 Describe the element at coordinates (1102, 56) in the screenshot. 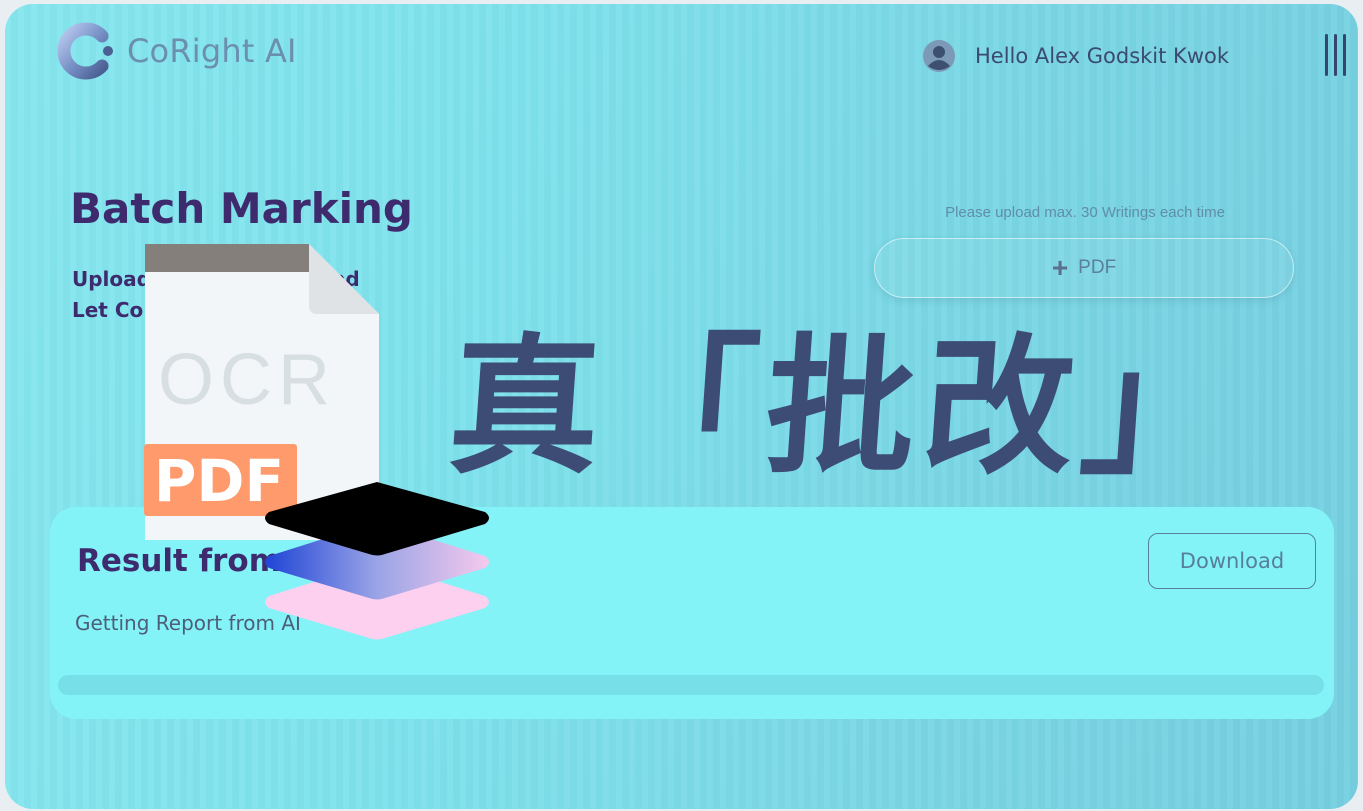

I see `greeting-text: Hello Alex Godskit Kwok` at that location.